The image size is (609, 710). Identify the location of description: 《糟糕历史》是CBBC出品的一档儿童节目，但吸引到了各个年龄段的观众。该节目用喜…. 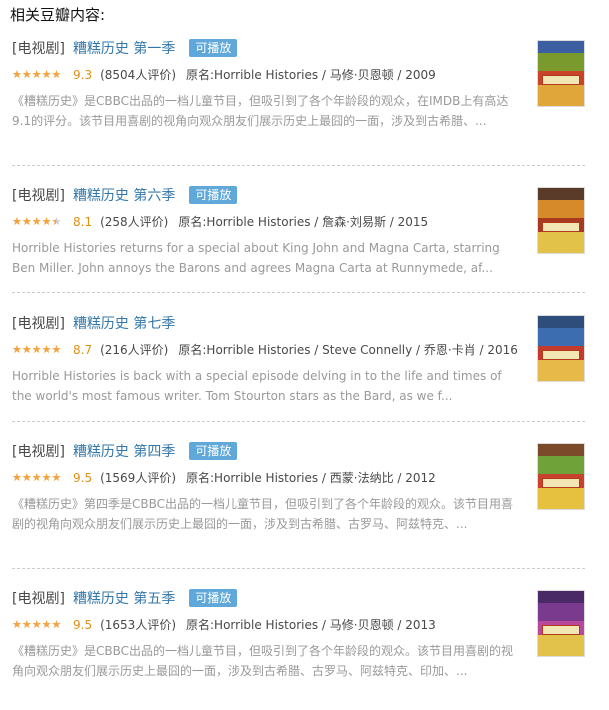
(263, 661).